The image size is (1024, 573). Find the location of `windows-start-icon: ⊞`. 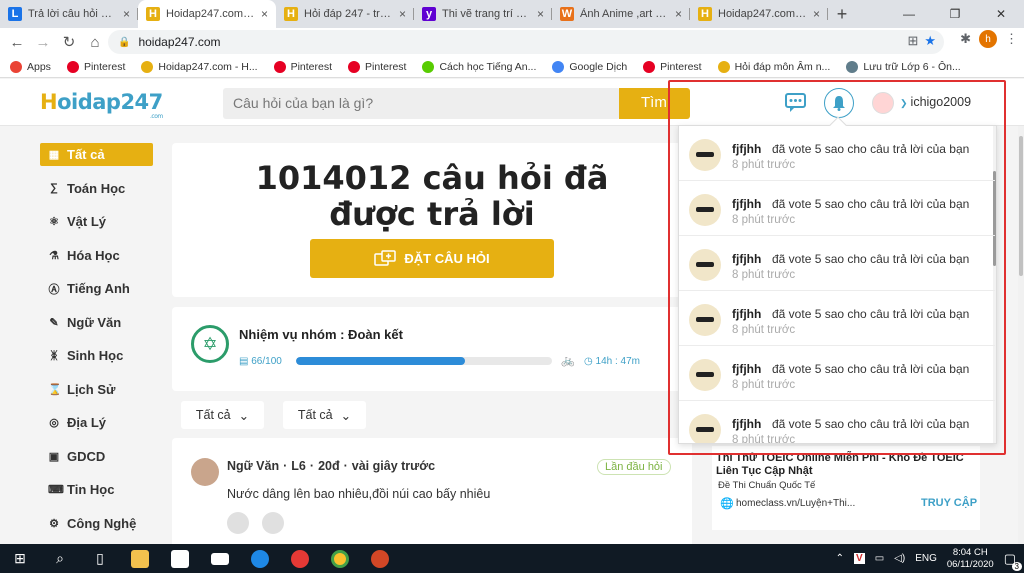

windows-start-icon: ⊞ is located at coordinates (20, 558).